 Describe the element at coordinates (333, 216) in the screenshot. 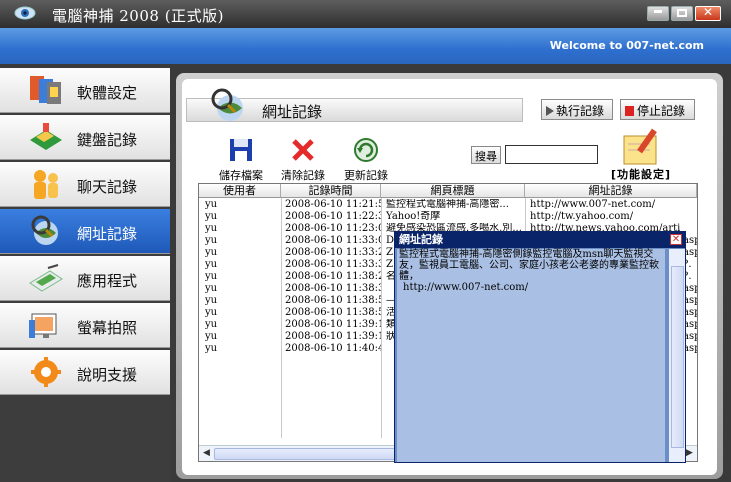

I see `cell-time: 2008-06-10 11:22:30` at that location.